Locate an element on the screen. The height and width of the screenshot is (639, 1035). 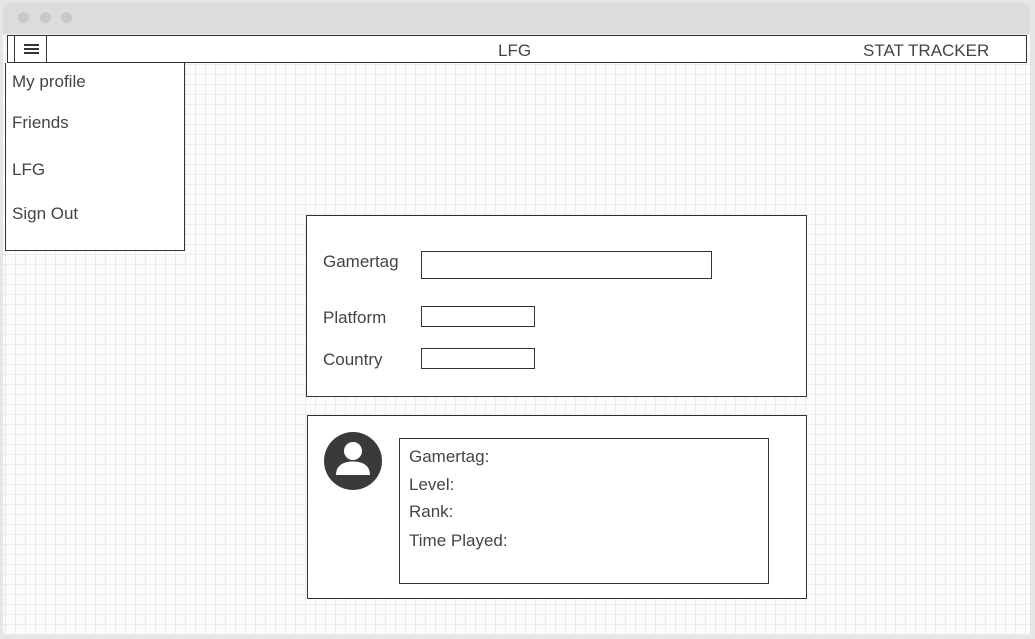
country-input is located at coordinates (478, 358).